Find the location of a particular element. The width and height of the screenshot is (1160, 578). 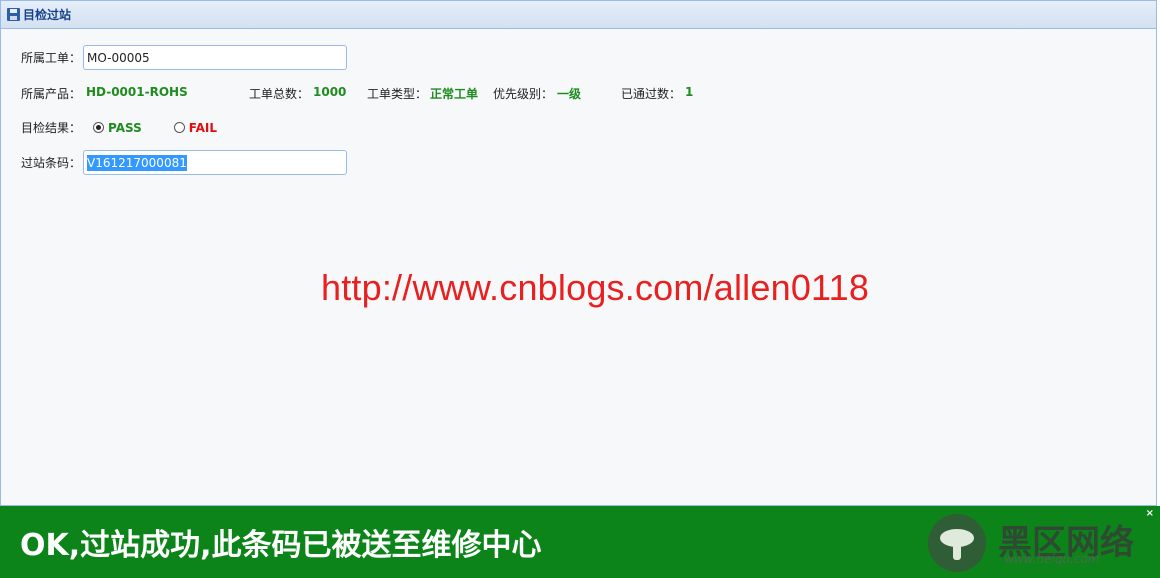

panel-title: 目检过站 is located at coordinates (47, 15).